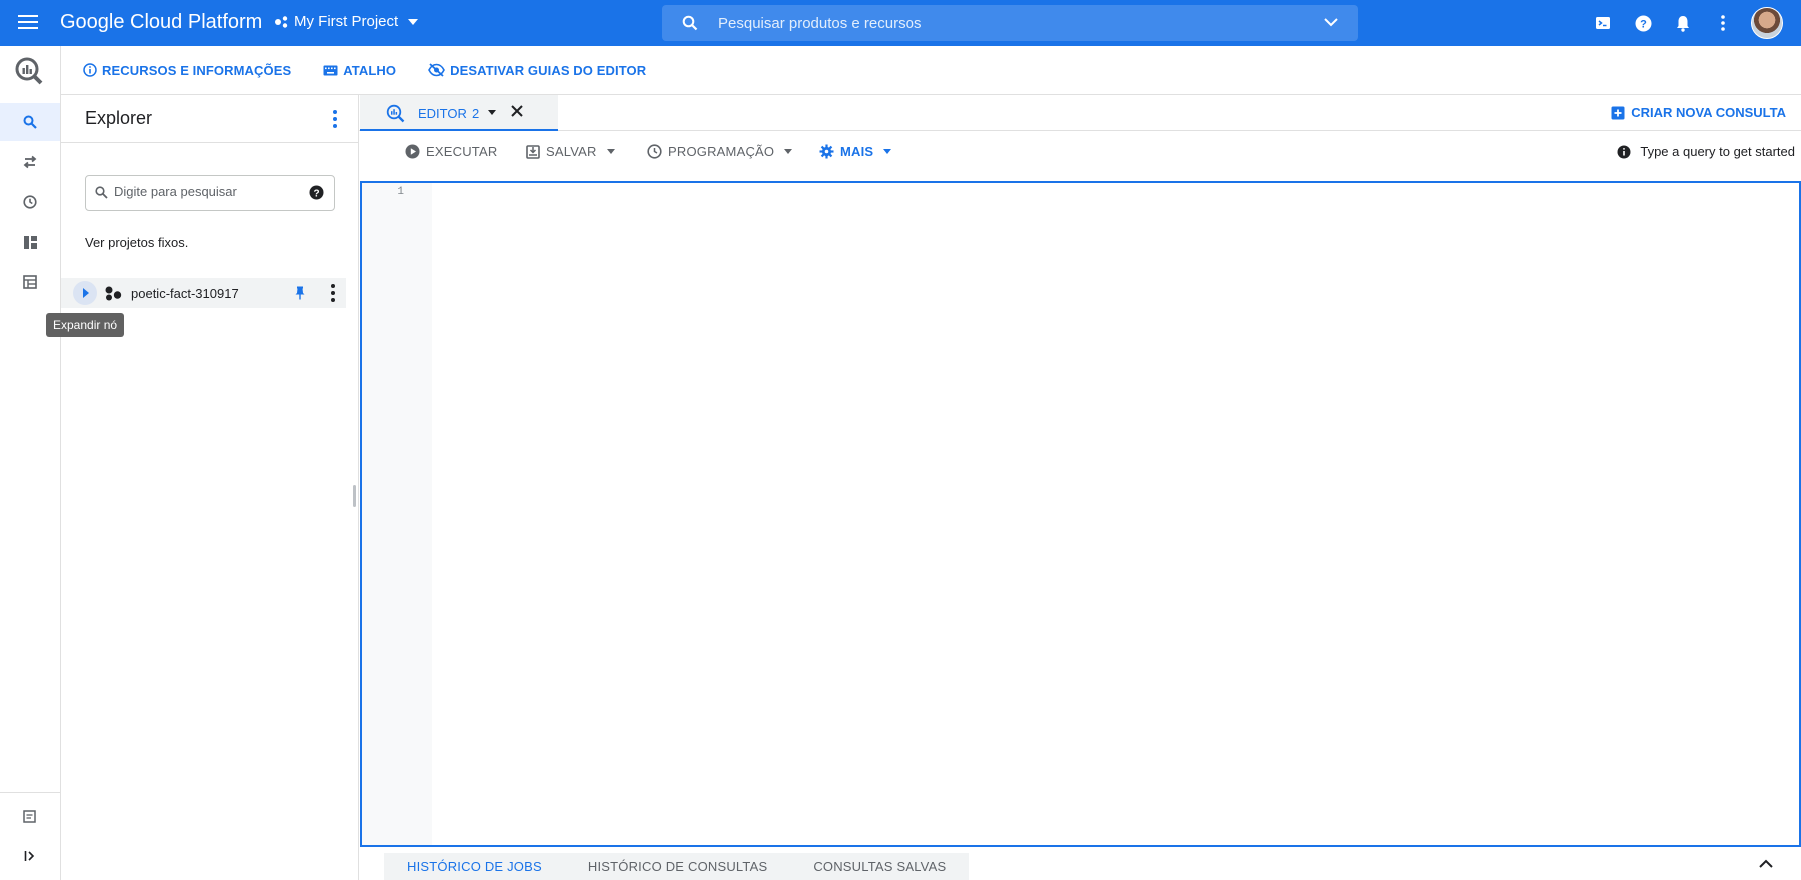  What do you see at coordinates (533, 151) in the screenshot?
I see `save-icon` at bounding box center [533, 151].